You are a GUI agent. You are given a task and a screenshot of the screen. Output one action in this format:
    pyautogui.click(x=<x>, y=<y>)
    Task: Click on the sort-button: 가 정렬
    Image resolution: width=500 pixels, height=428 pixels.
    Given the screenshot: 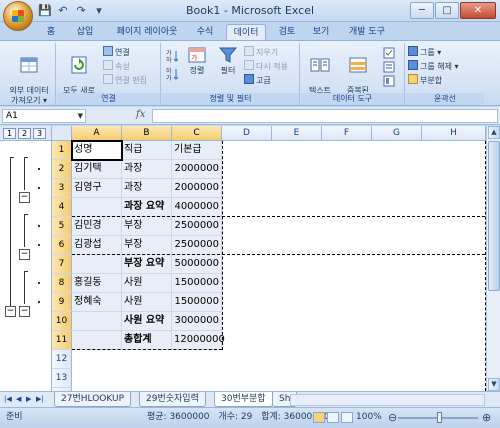 What is the action you would take?
    pyautogui.click(x=197, y=60)
    